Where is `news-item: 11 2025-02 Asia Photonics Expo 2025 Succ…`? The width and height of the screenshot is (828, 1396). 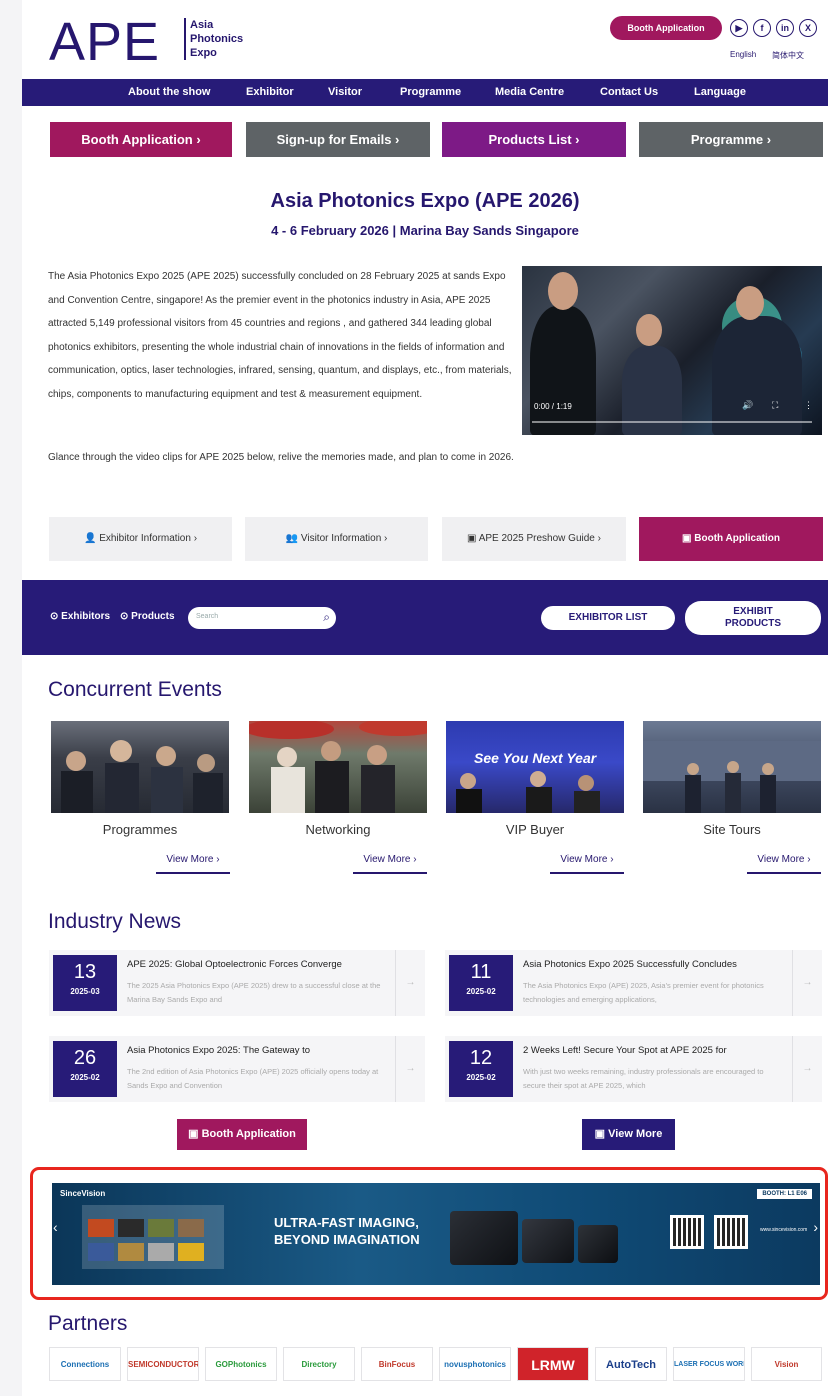
news-item: 11 2025-02 Asia Photonics Expo 2025 Succ… is located at coordinates (633, 983).